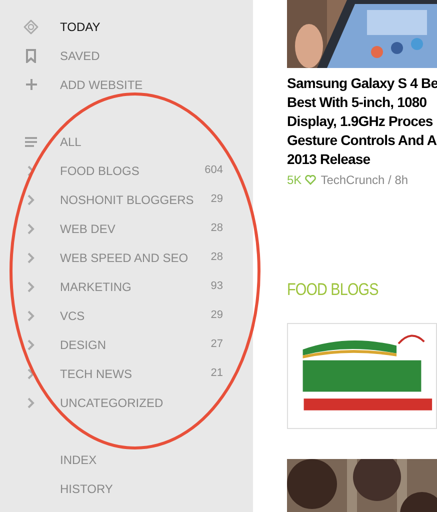 The image size is (437, 512). Describe the element at coordinates (333, 290) in the screenshot. I see `section-title: FOOD BLOGS` at that location.